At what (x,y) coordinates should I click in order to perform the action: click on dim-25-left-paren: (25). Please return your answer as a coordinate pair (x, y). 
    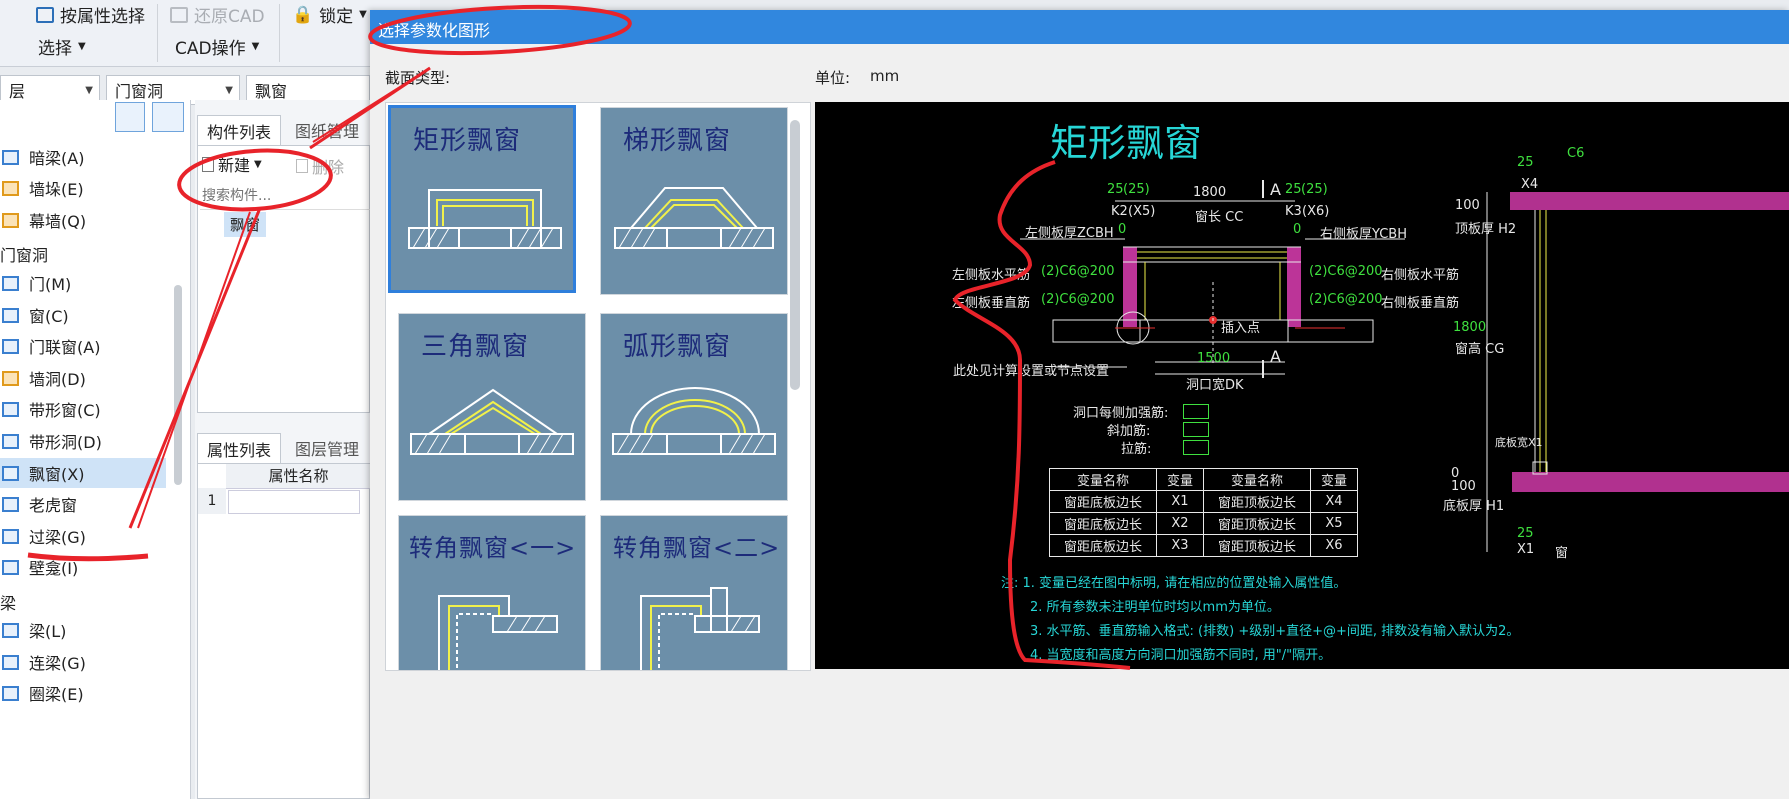
    Looking at the image, I should click on (1136, 189).